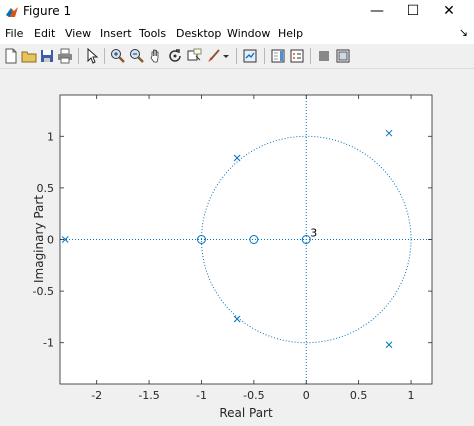 The height and width of the screenshot is (426, 474). I want to click on dropdown-arrow-icon, so click(226, 56).